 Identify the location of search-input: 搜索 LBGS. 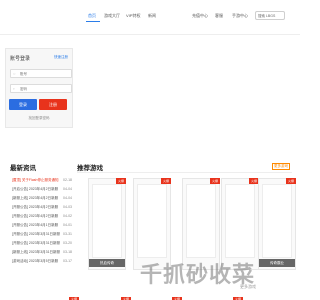
(270, 15).